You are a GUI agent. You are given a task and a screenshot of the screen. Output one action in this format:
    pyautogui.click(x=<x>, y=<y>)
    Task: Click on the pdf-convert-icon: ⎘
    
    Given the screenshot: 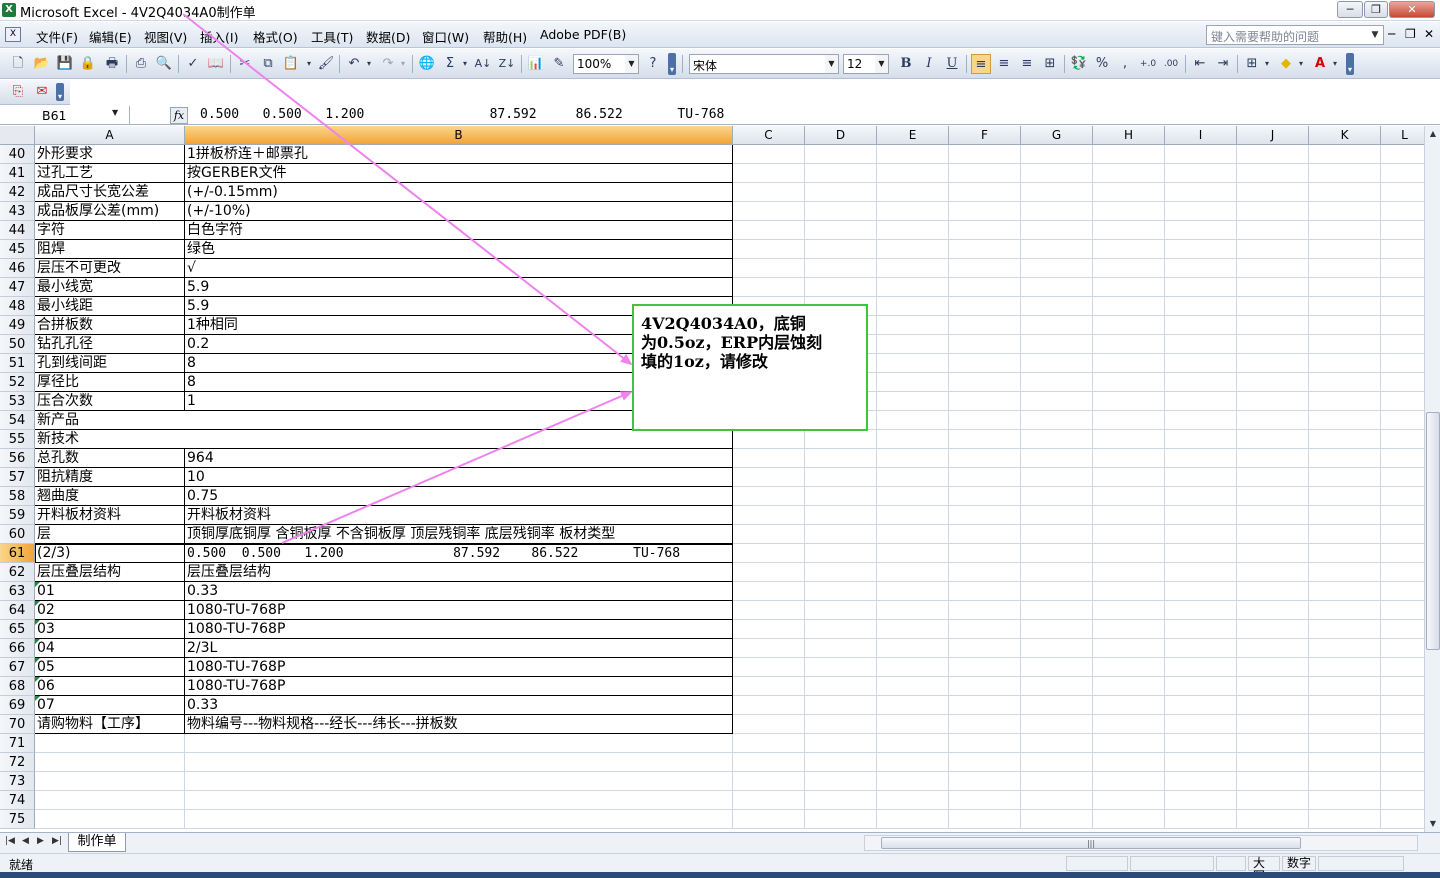 What is the action you would take?
    pyautogui.click(x=18, y=92)
    